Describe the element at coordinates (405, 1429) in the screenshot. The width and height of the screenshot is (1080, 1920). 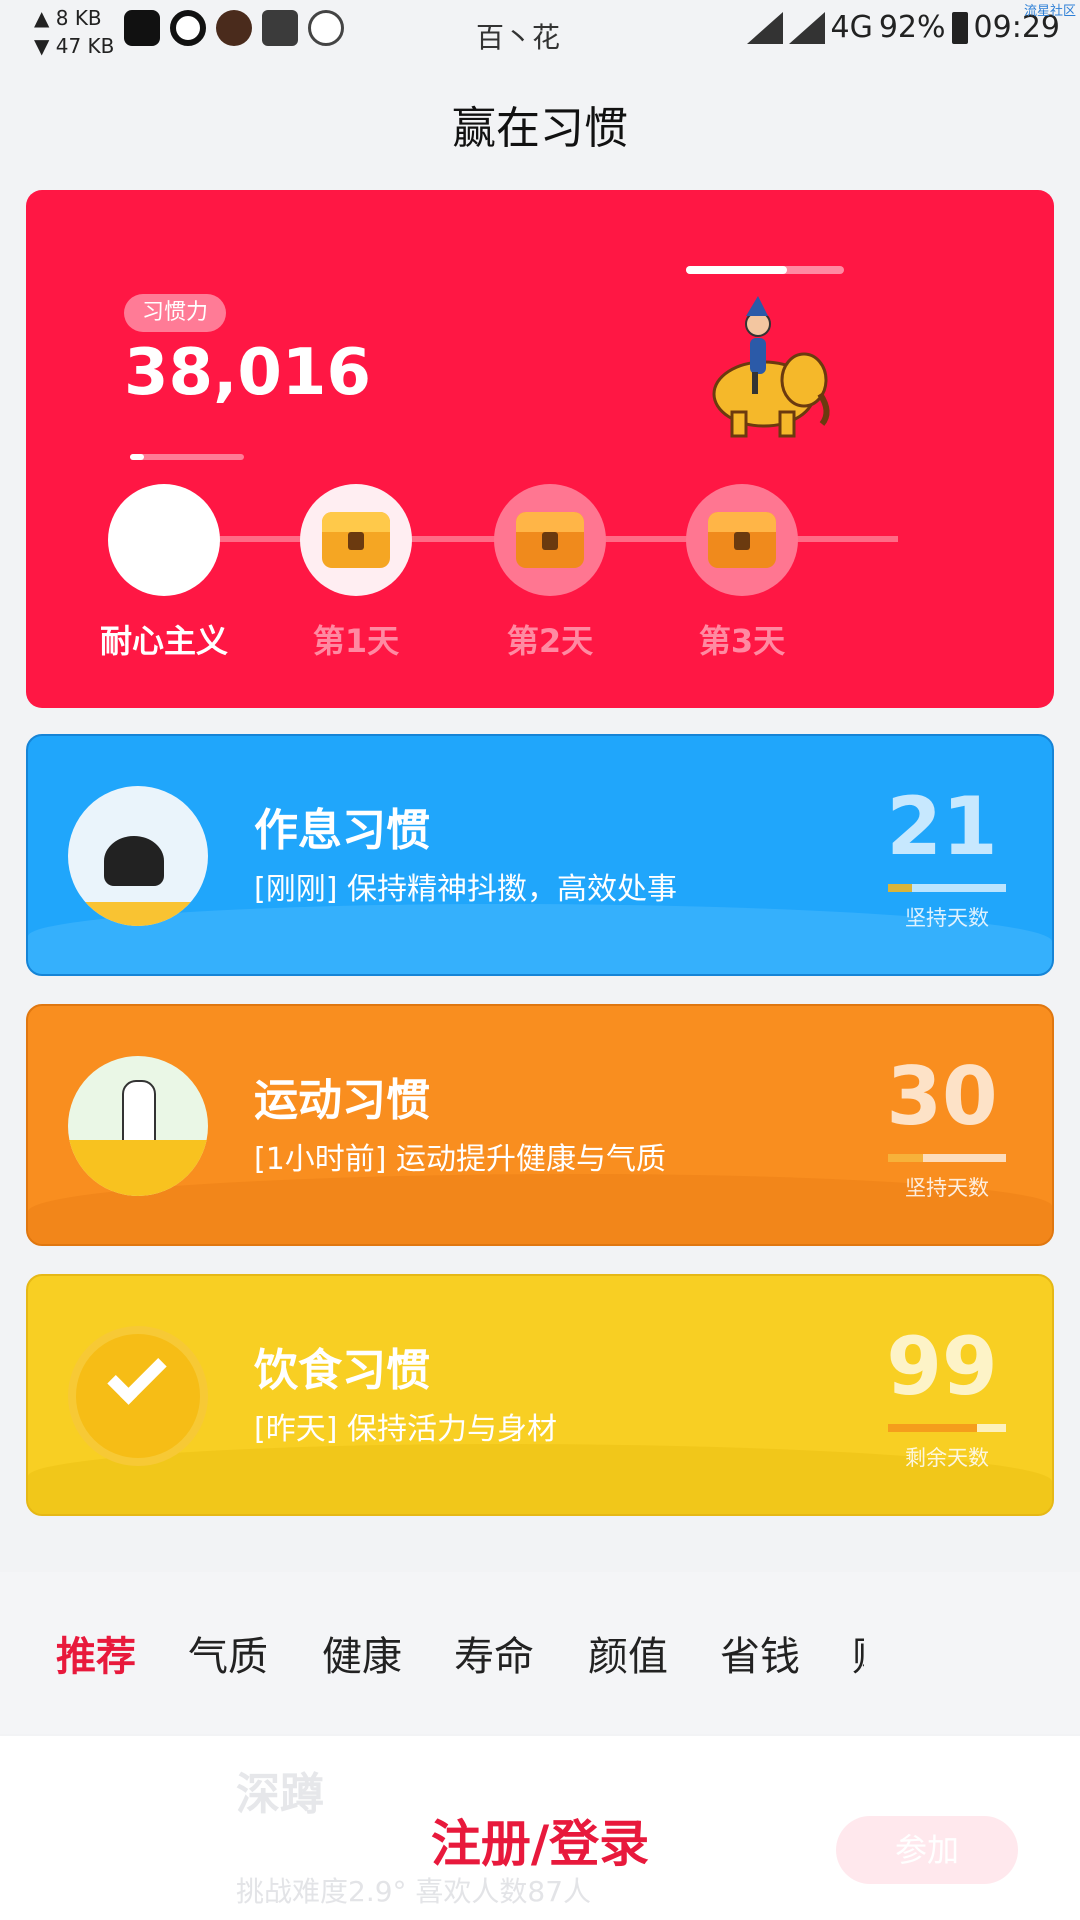
I see `habit-subtitle: [昨天] 保持活力与身材` at that location.